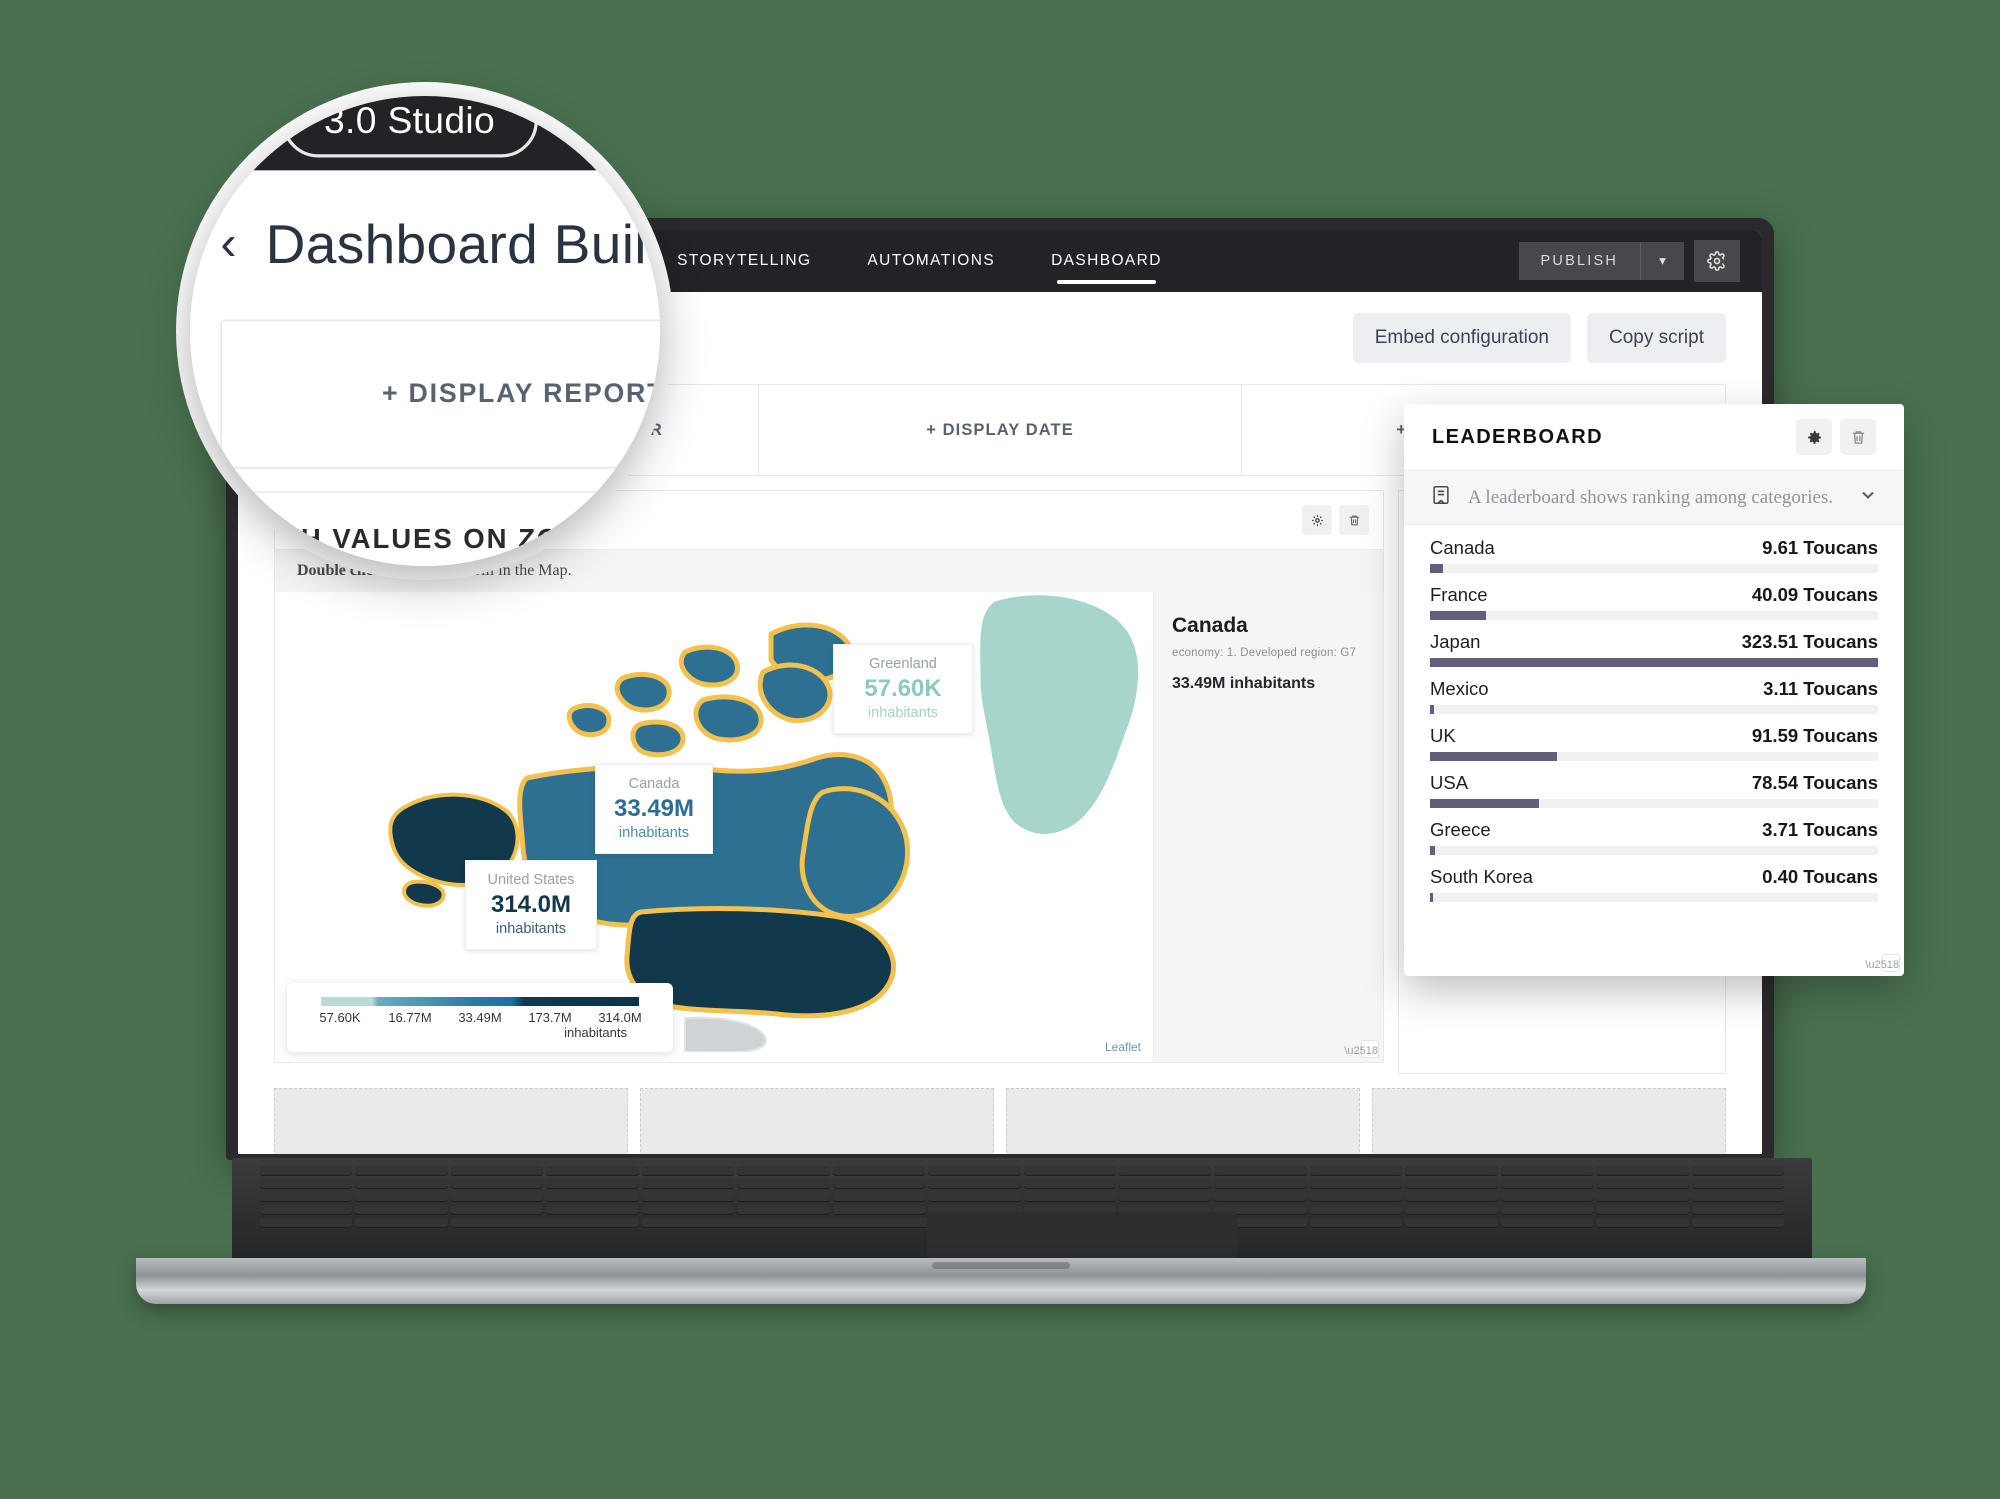 The image size is (2000, 1499). I want to click on leaderboard-title: LEADERBOARD, so click(1517, 436).